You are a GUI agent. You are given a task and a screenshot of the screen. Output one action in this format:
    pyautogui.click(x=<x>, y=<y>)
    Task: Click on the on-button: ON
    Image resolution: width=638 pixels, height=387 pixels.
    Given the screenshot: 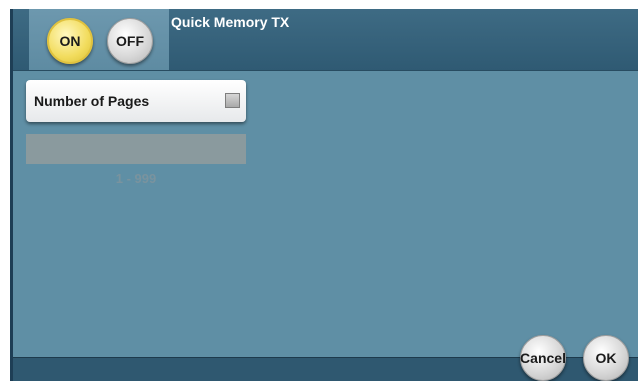 What is the action you would take?
    pyautogui.click(x=70, y=41)
    